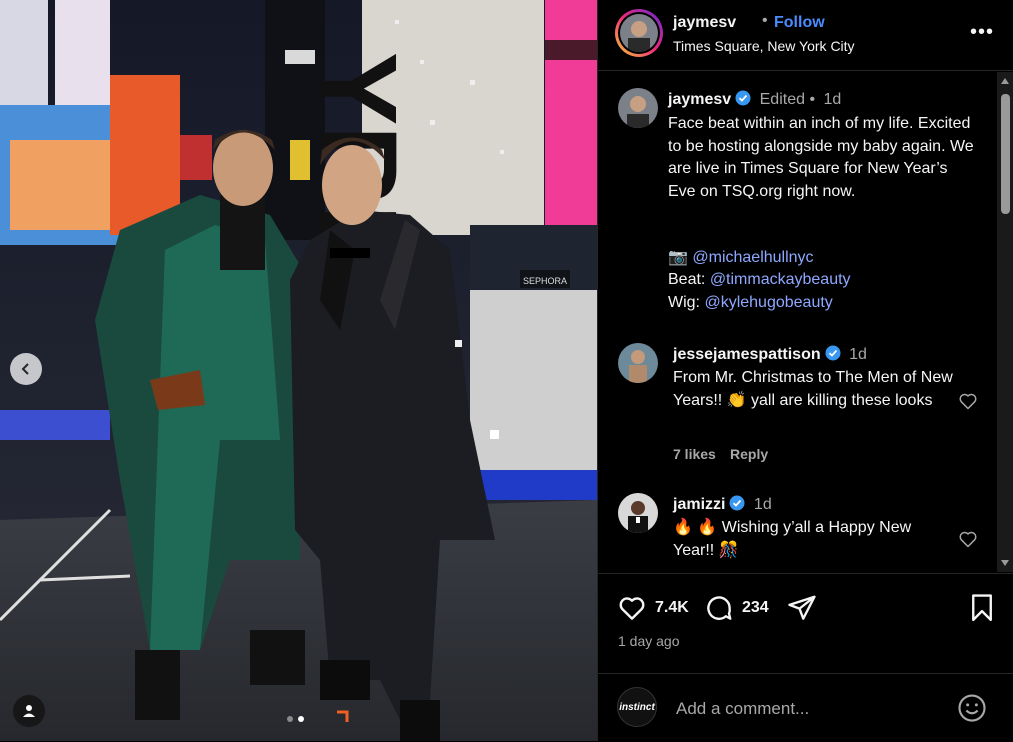 The width and height of the screenshot is (1013, 742). I want to click on carousel-dot, so click(290, 719).